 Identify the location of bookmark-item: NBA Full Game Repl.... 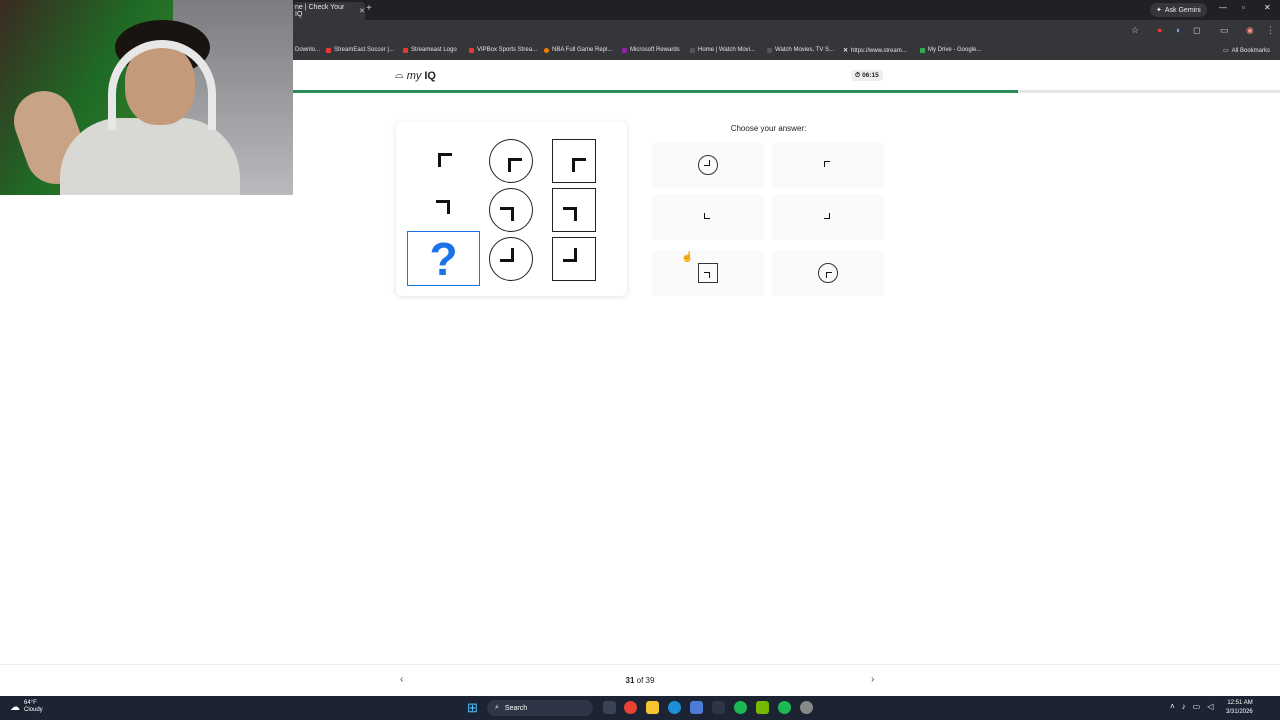
(578, 50).